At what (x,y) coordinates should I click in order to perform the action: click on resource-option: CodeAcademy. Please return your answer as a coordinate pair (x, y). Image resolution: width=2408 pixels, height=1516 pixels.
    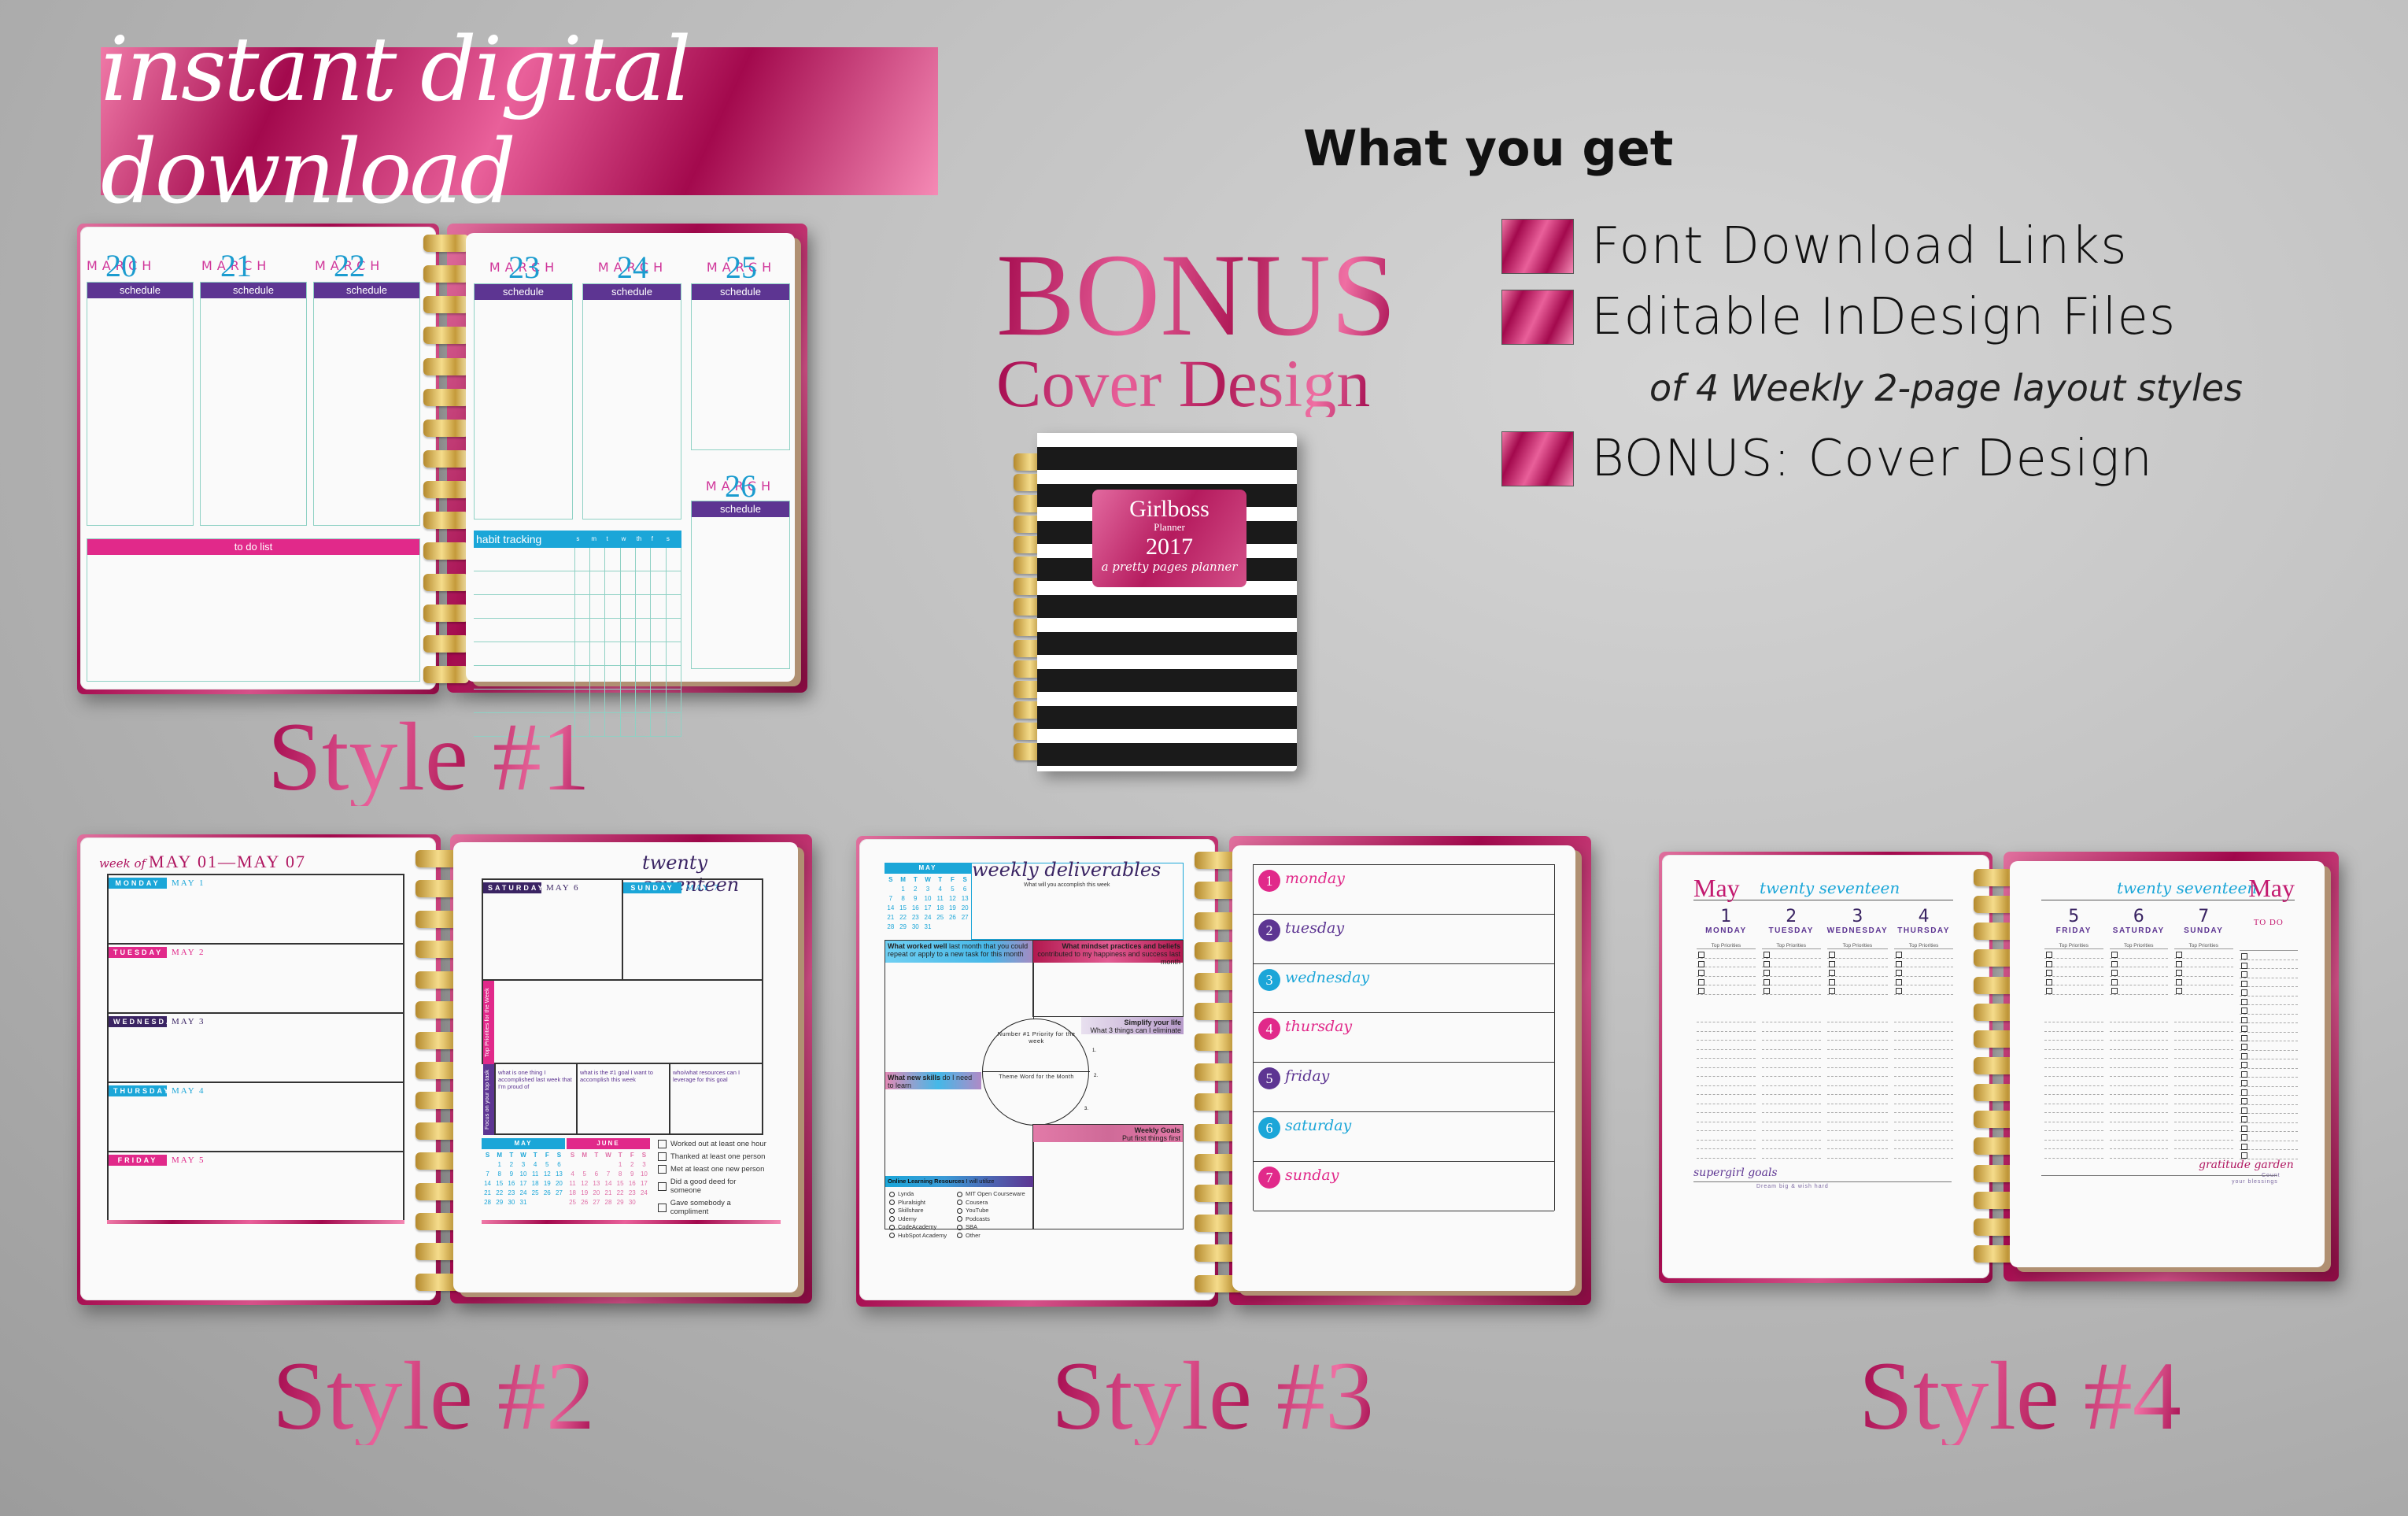
    Looking at the image, I should click on (918, 1227).